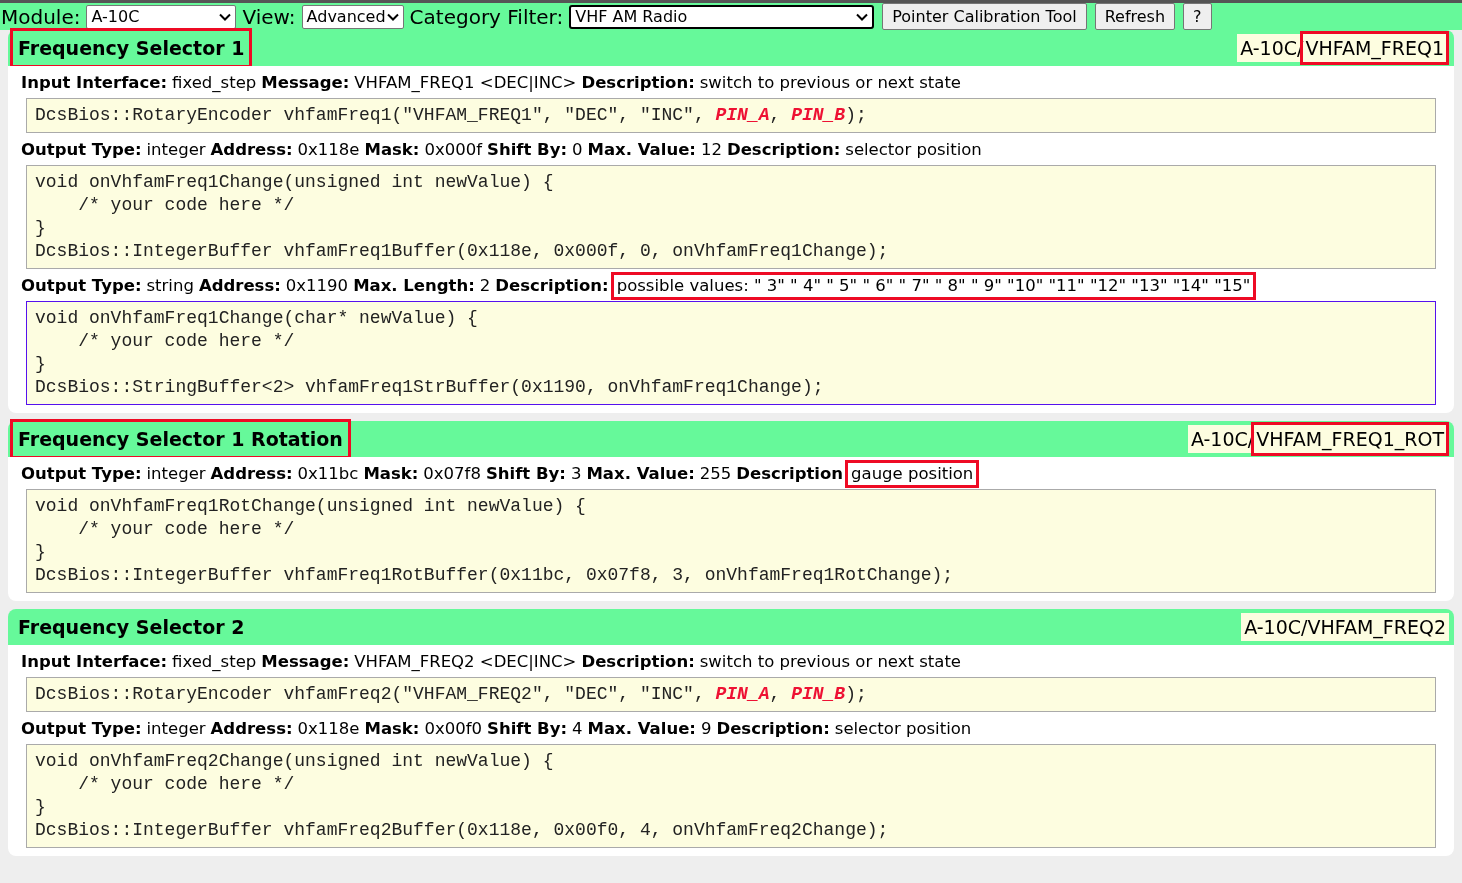 Image resolution: width=1462 pixels, height=883 pixels. I want to click on control-identifier: VHFAM_FREQ2, so click(1376, 627).